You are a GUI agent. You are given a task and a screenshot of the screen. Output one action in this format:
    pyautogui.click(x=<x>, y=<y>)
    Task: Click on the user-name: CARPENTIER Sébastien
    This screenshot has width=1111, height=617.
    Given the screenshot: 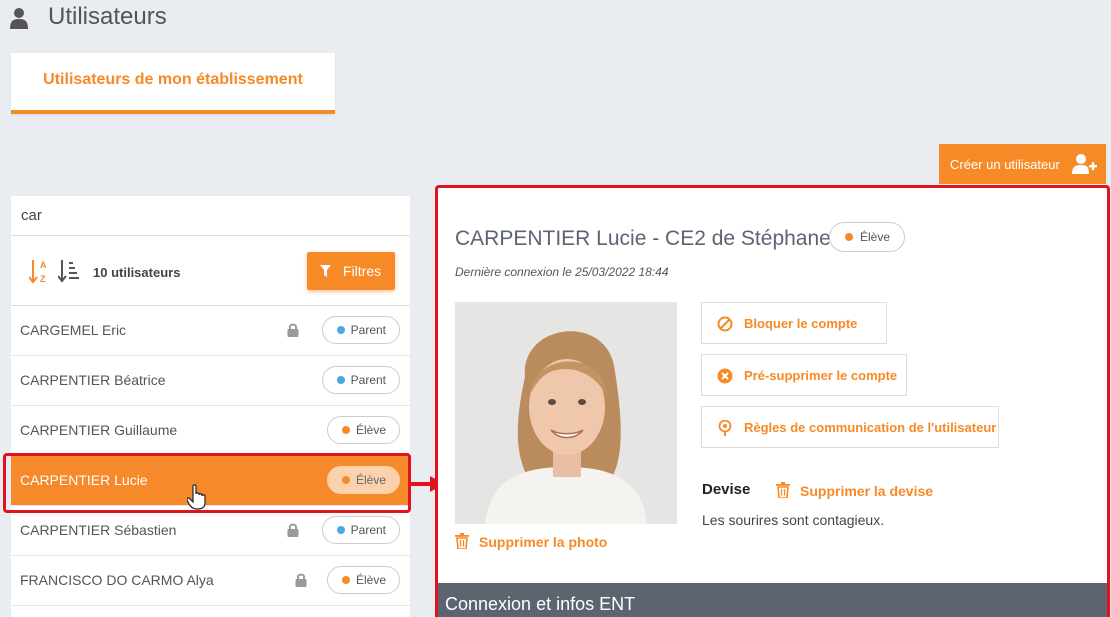 What is the action you would take?
    pyautogui.click(x=98, y=530)
    